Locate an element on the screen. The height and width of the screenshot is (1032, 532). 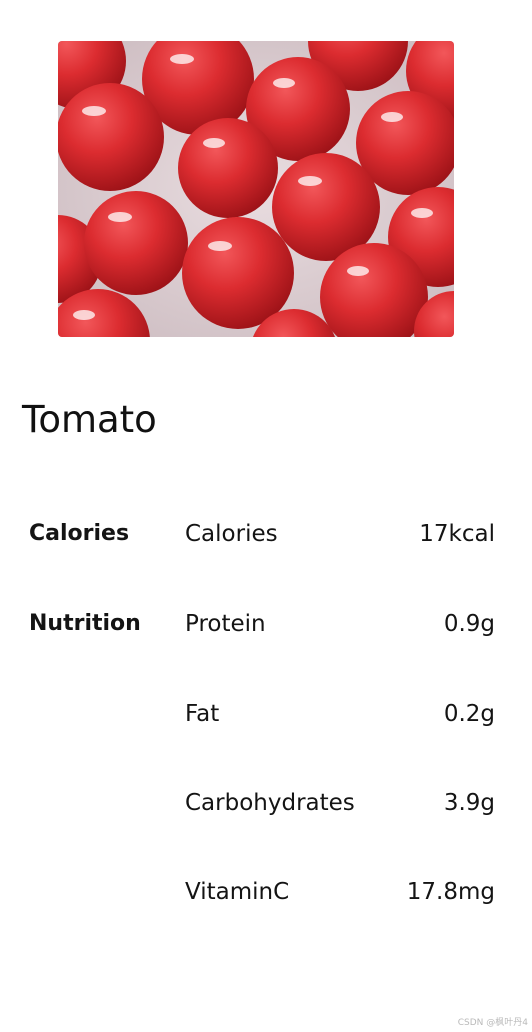
nutrition-row: Carbohydrates 3.9g is located at coordinates (266, 803).